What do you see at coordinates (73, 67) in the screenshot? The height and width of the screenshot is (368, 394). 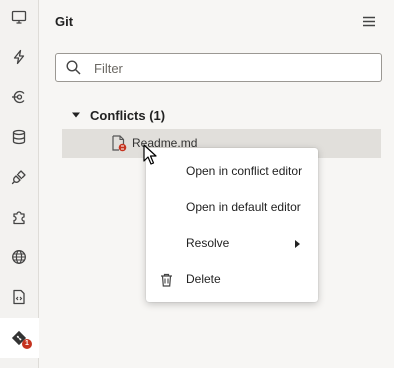 I see `search-icon` at bounding box center [73, 67].